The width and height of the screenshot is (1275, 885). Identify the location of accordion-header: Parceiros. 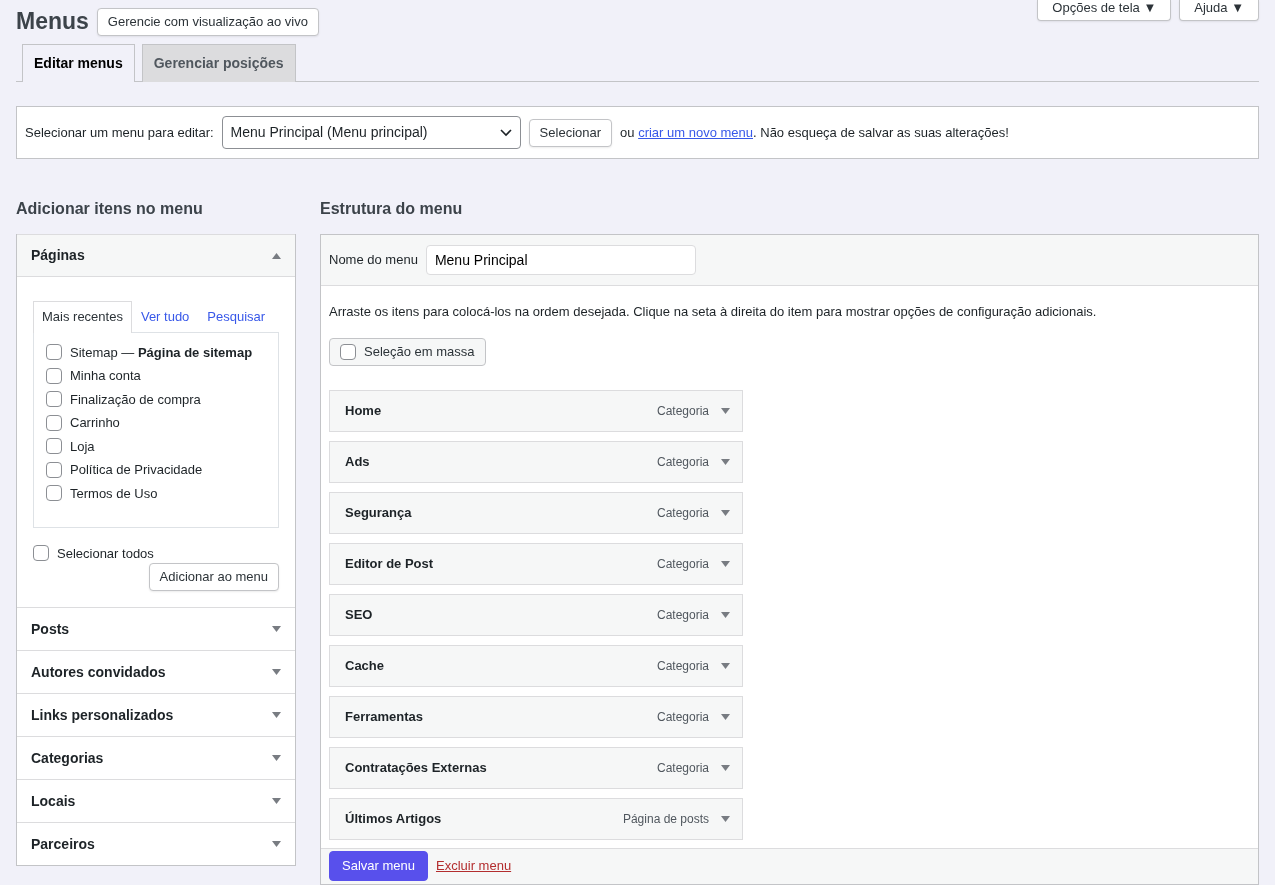
(156, 844).